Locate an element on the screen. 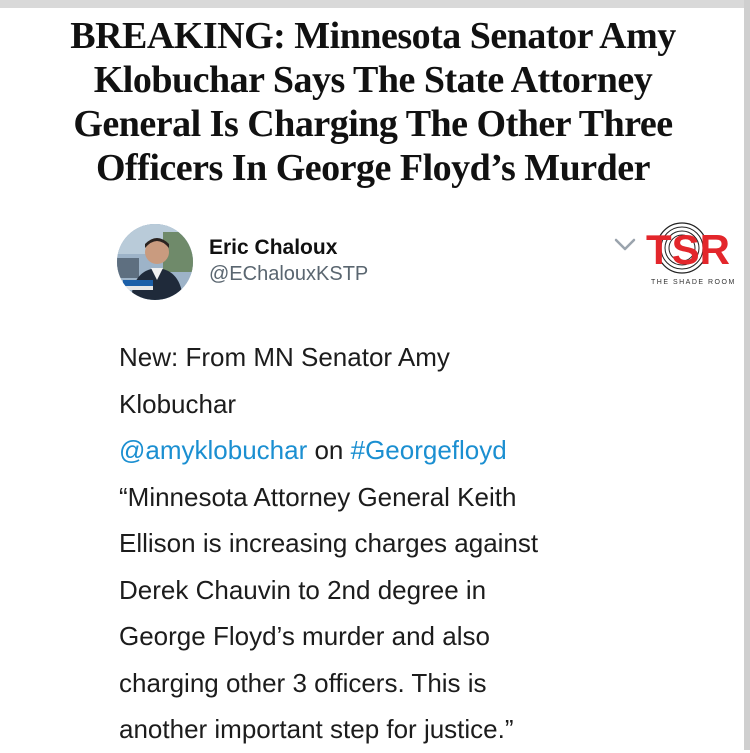 The height and width of the screenshot is (753, 750). tweet-text-line: New: From MN Senator Amy is located at coordinates (284, 357).